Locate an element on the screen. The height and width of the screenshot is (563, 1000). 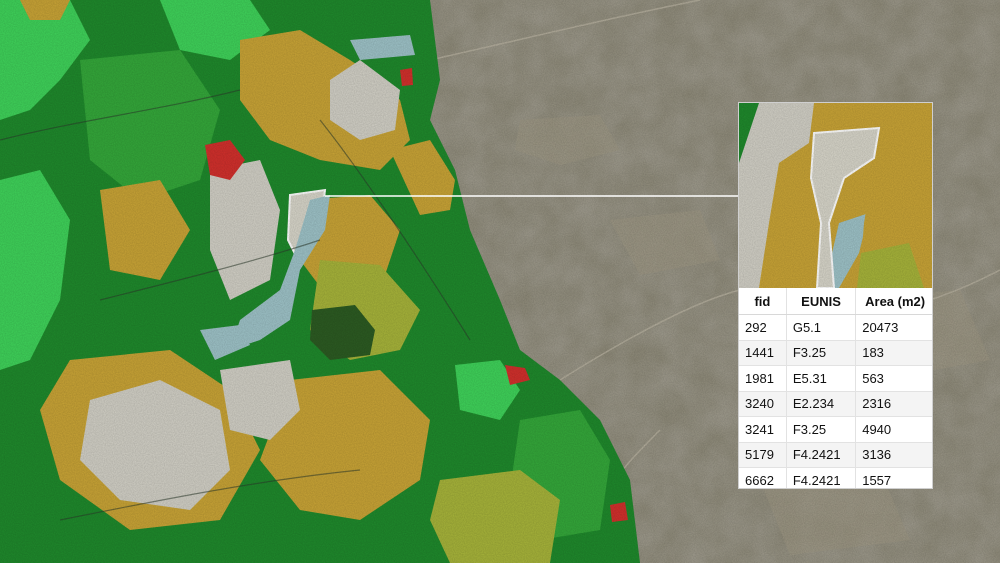
cell-area: 4940 is located at coordinates (893, 429).